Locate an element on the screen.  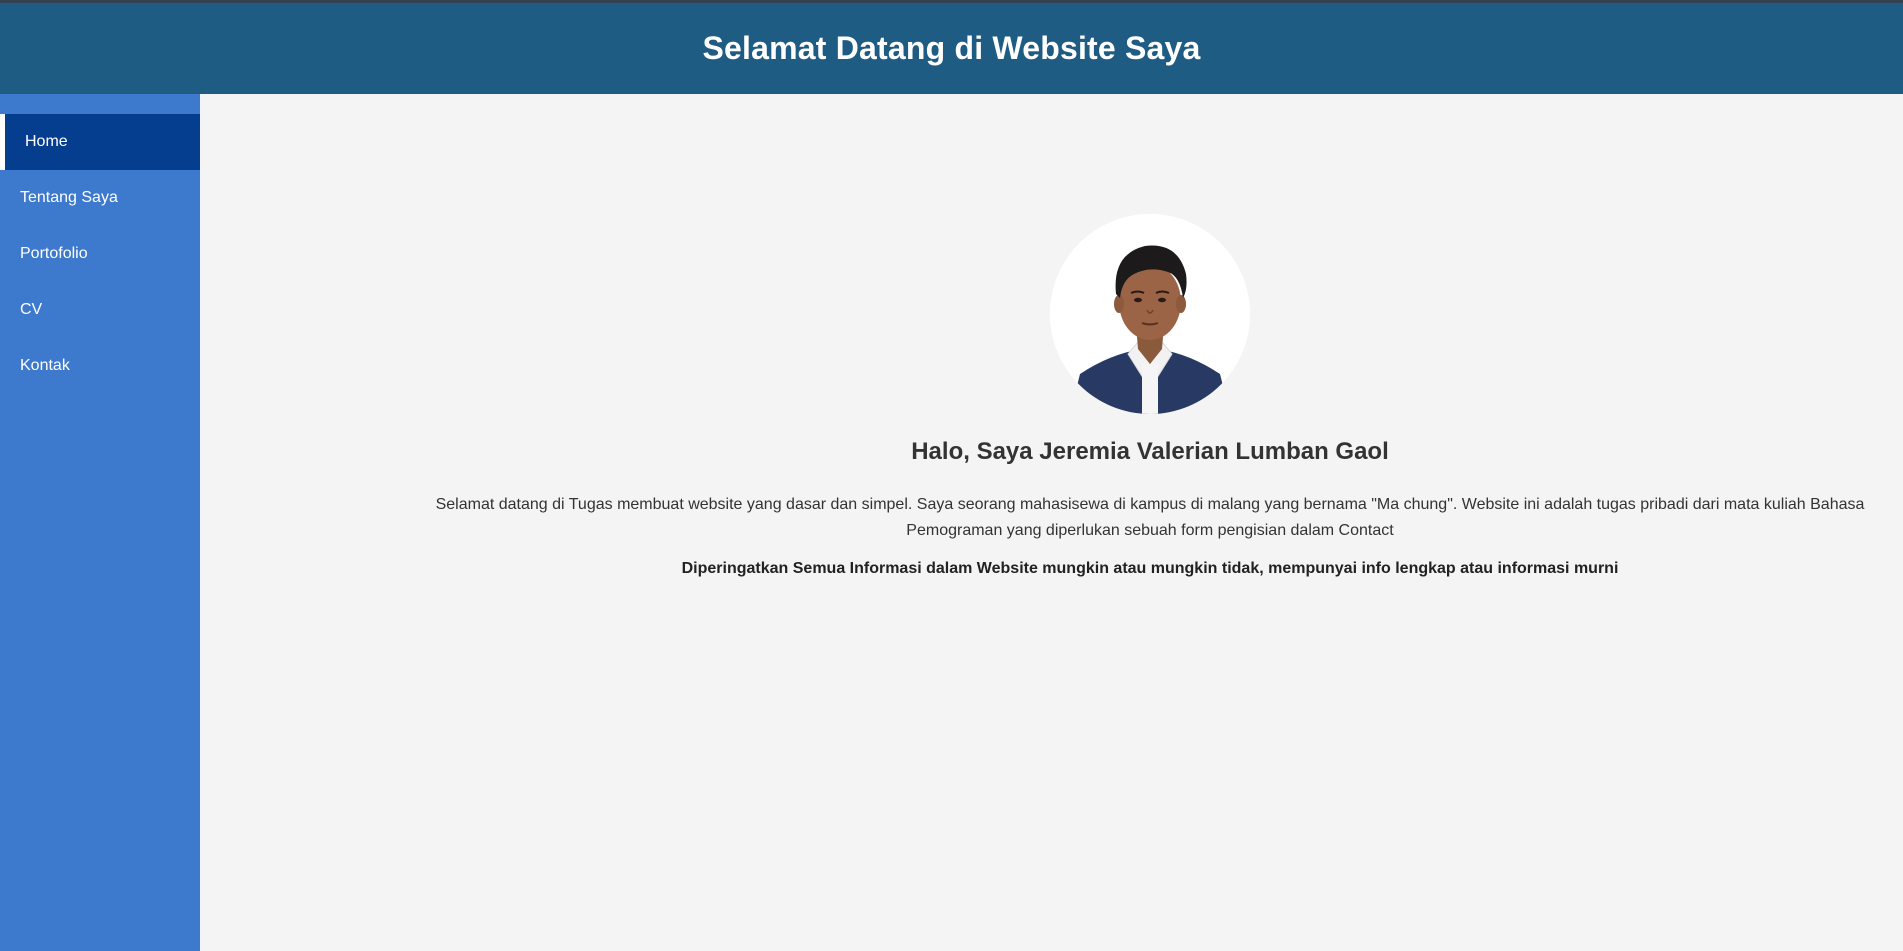
sidebar-item-portofolio: Portofolio is located at coordinates (100, 254).